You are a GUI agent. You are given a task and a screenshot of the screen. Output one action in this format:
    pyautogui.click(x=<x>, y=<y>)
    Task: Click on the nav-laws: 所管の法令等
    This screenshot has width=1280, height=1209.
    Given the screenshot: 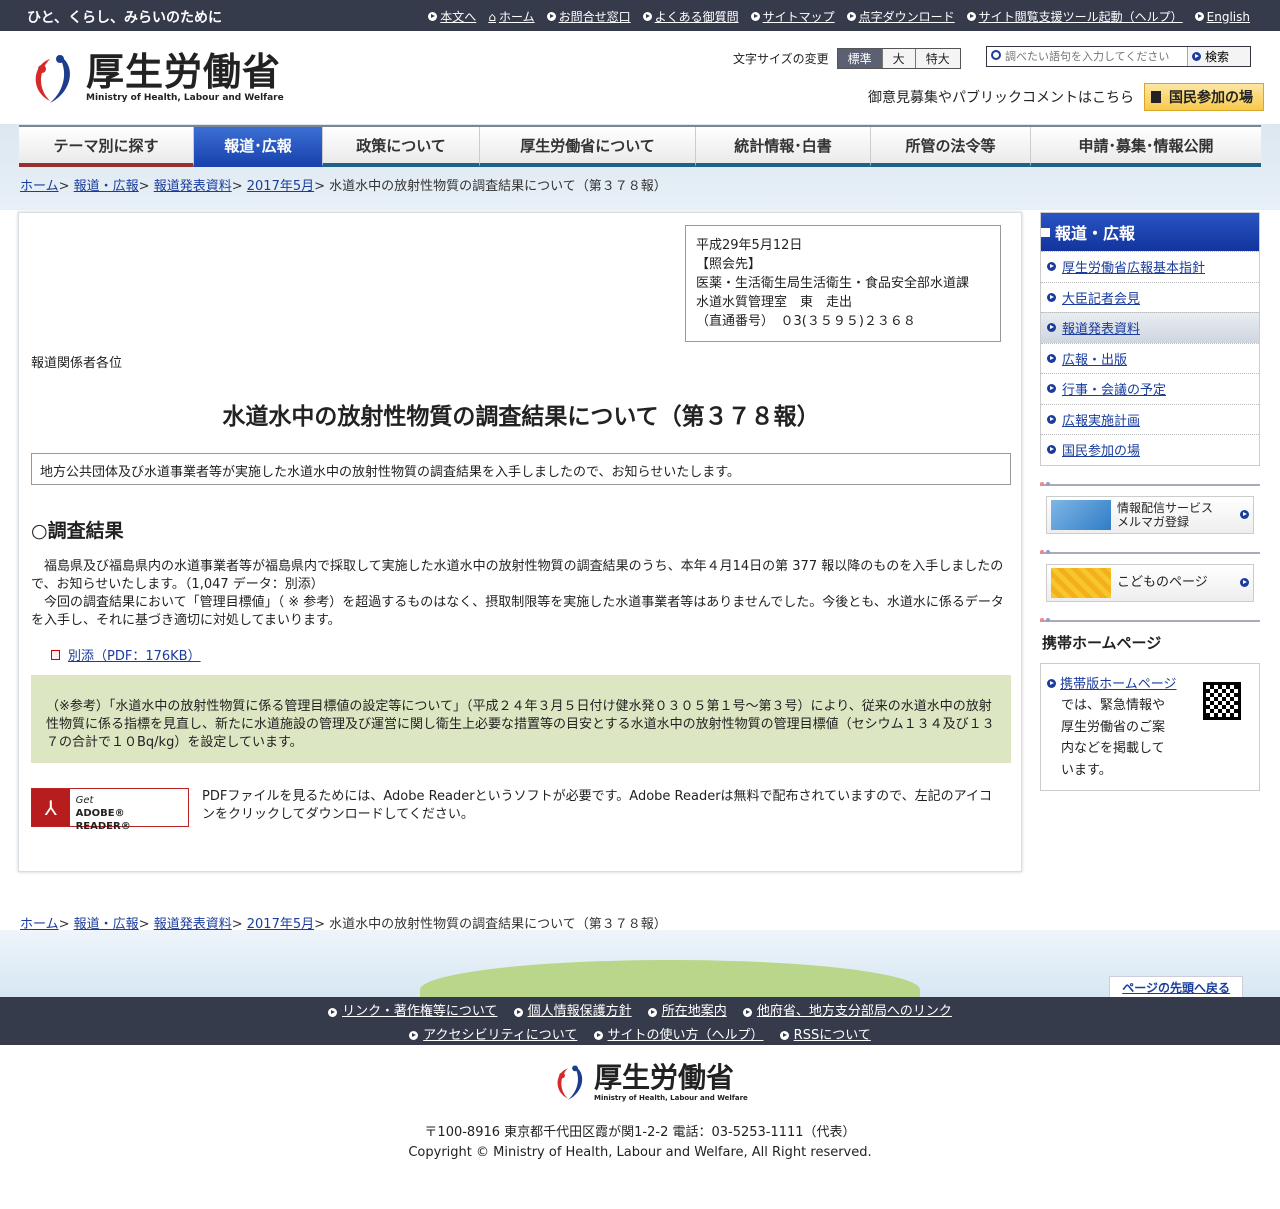 What is the action you would take?
    pyautogui.click(x=951, y=147)
    